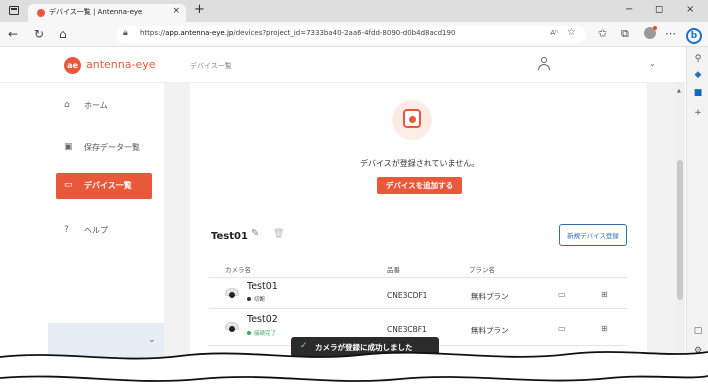  What do you see at coordinates (652, 63) in the screenshot?
I see `user-menu-chevron-icon: ⌄` at bounding box center [652, 63].